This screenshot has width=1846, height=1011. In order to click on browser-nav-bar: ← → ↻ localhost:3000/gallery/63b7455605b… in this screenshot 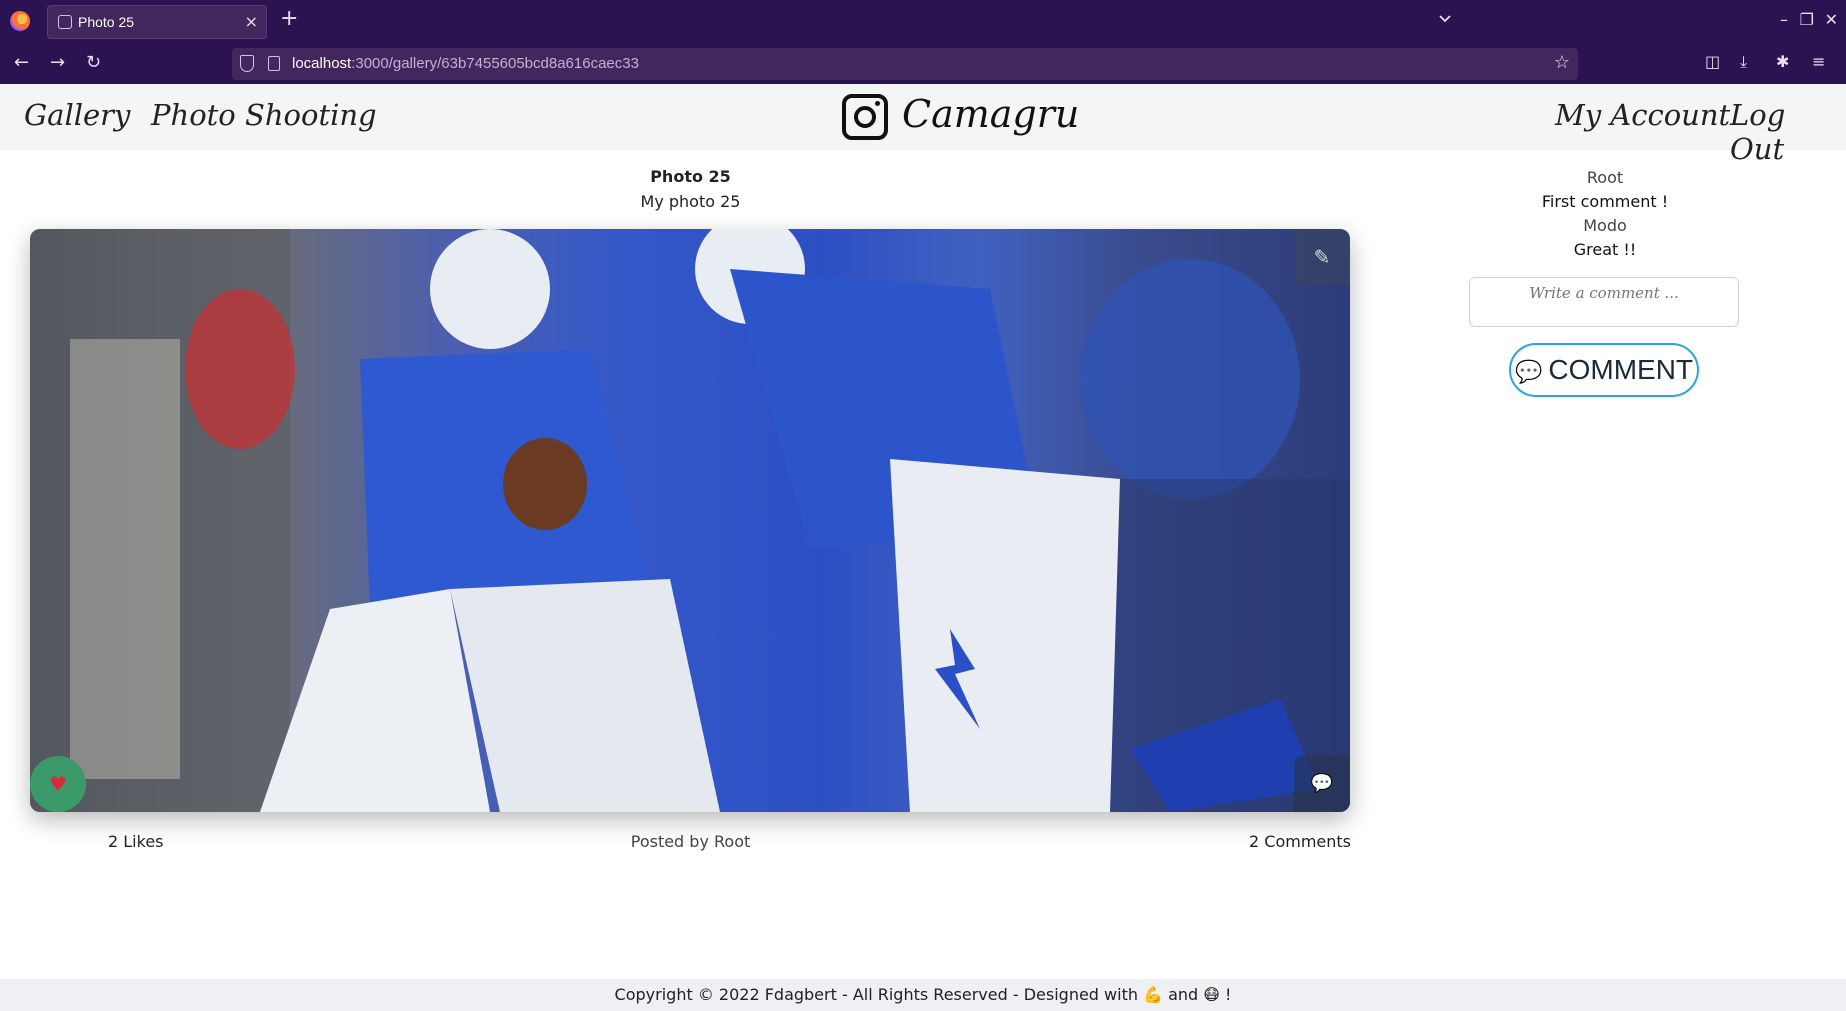, I will do `click(923, 64)`.